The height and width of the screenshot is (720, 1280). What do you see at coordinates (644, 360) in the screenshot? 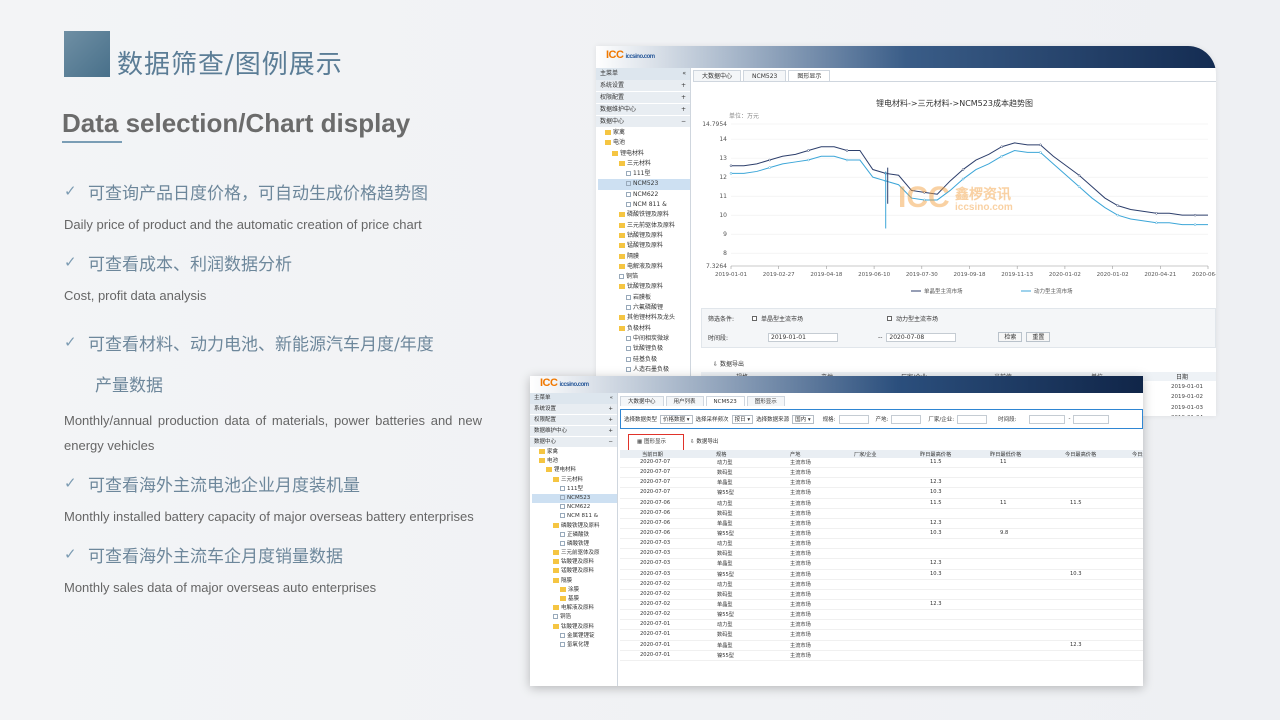
I see `tree-item: 硅基负极` at bounding box center [644, 360].